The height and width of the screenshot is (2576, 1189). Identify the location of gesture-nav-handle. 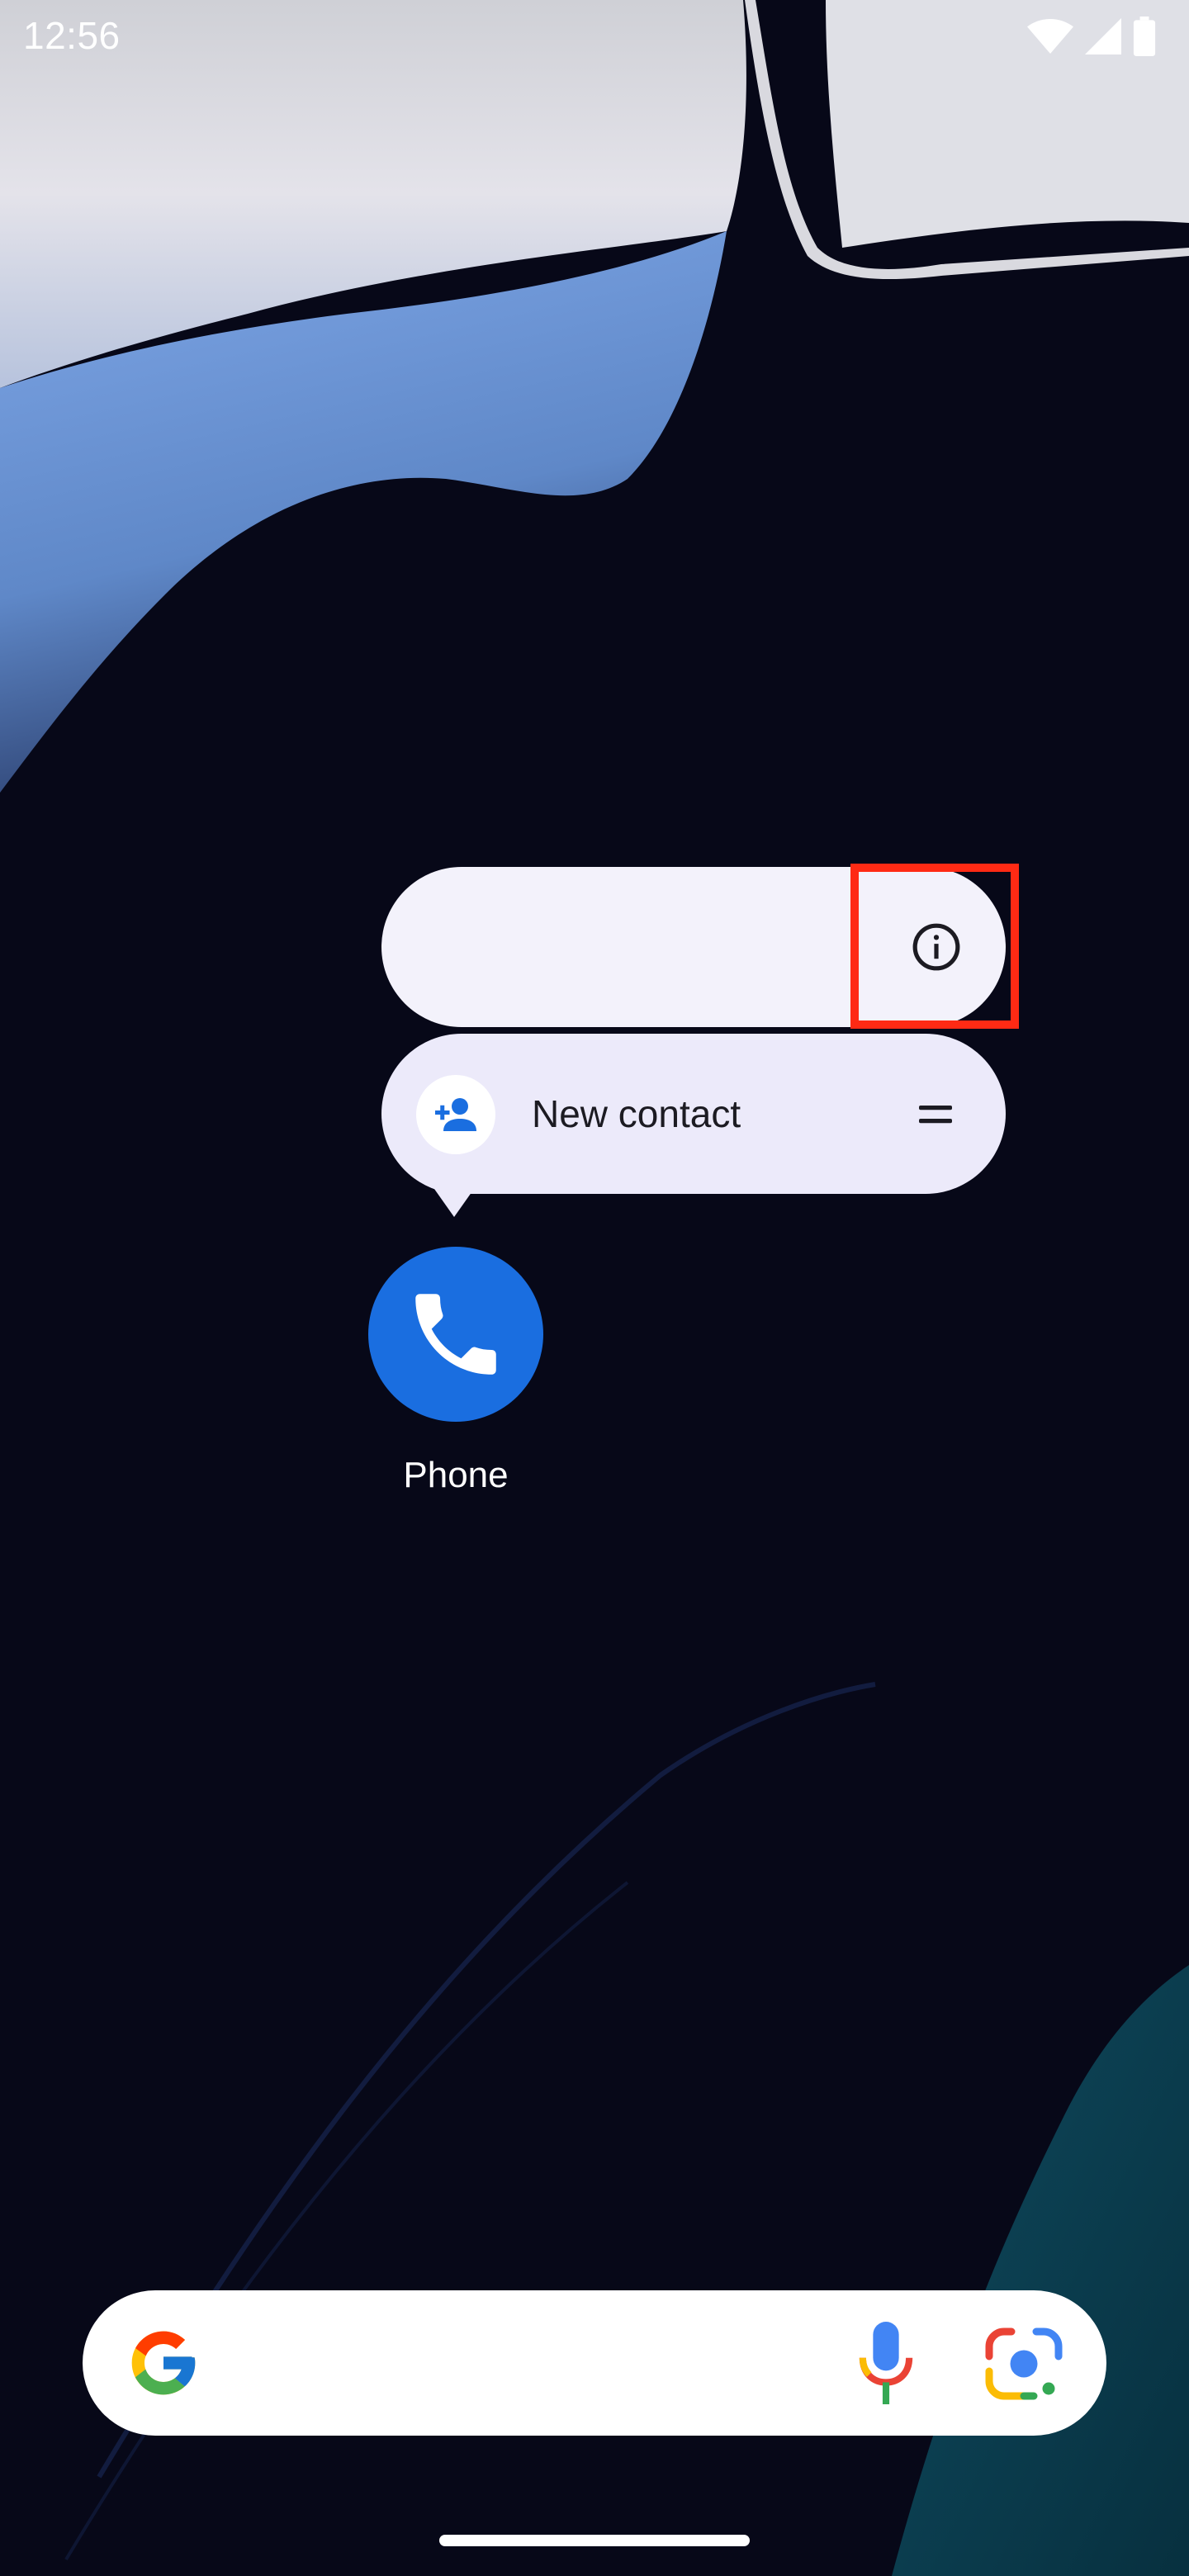
(594, 2540).